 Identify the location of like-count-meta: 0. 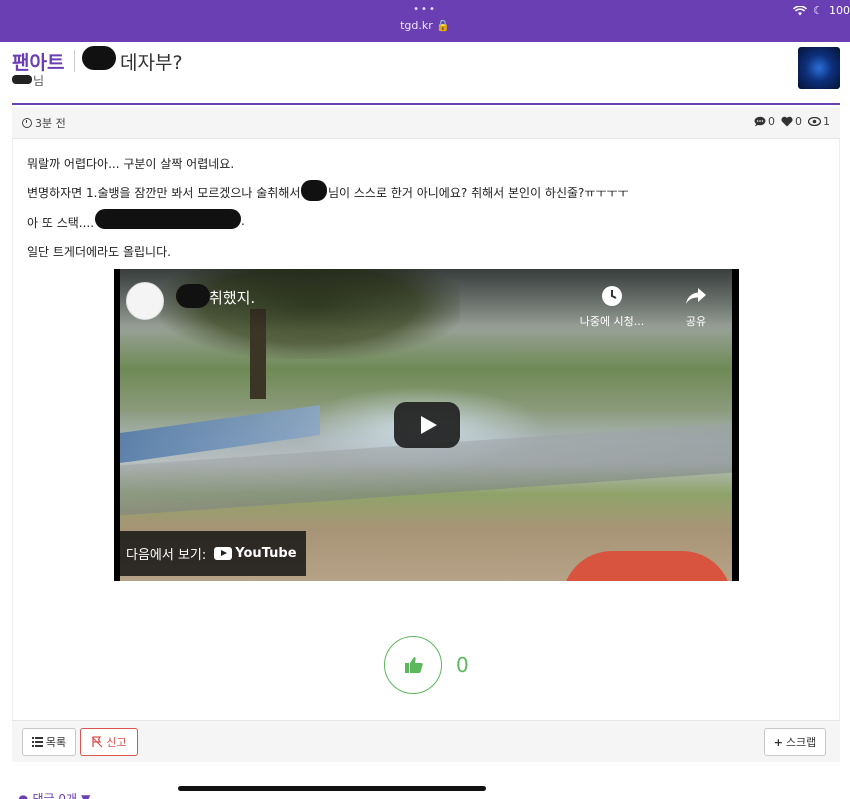
(791, 121).